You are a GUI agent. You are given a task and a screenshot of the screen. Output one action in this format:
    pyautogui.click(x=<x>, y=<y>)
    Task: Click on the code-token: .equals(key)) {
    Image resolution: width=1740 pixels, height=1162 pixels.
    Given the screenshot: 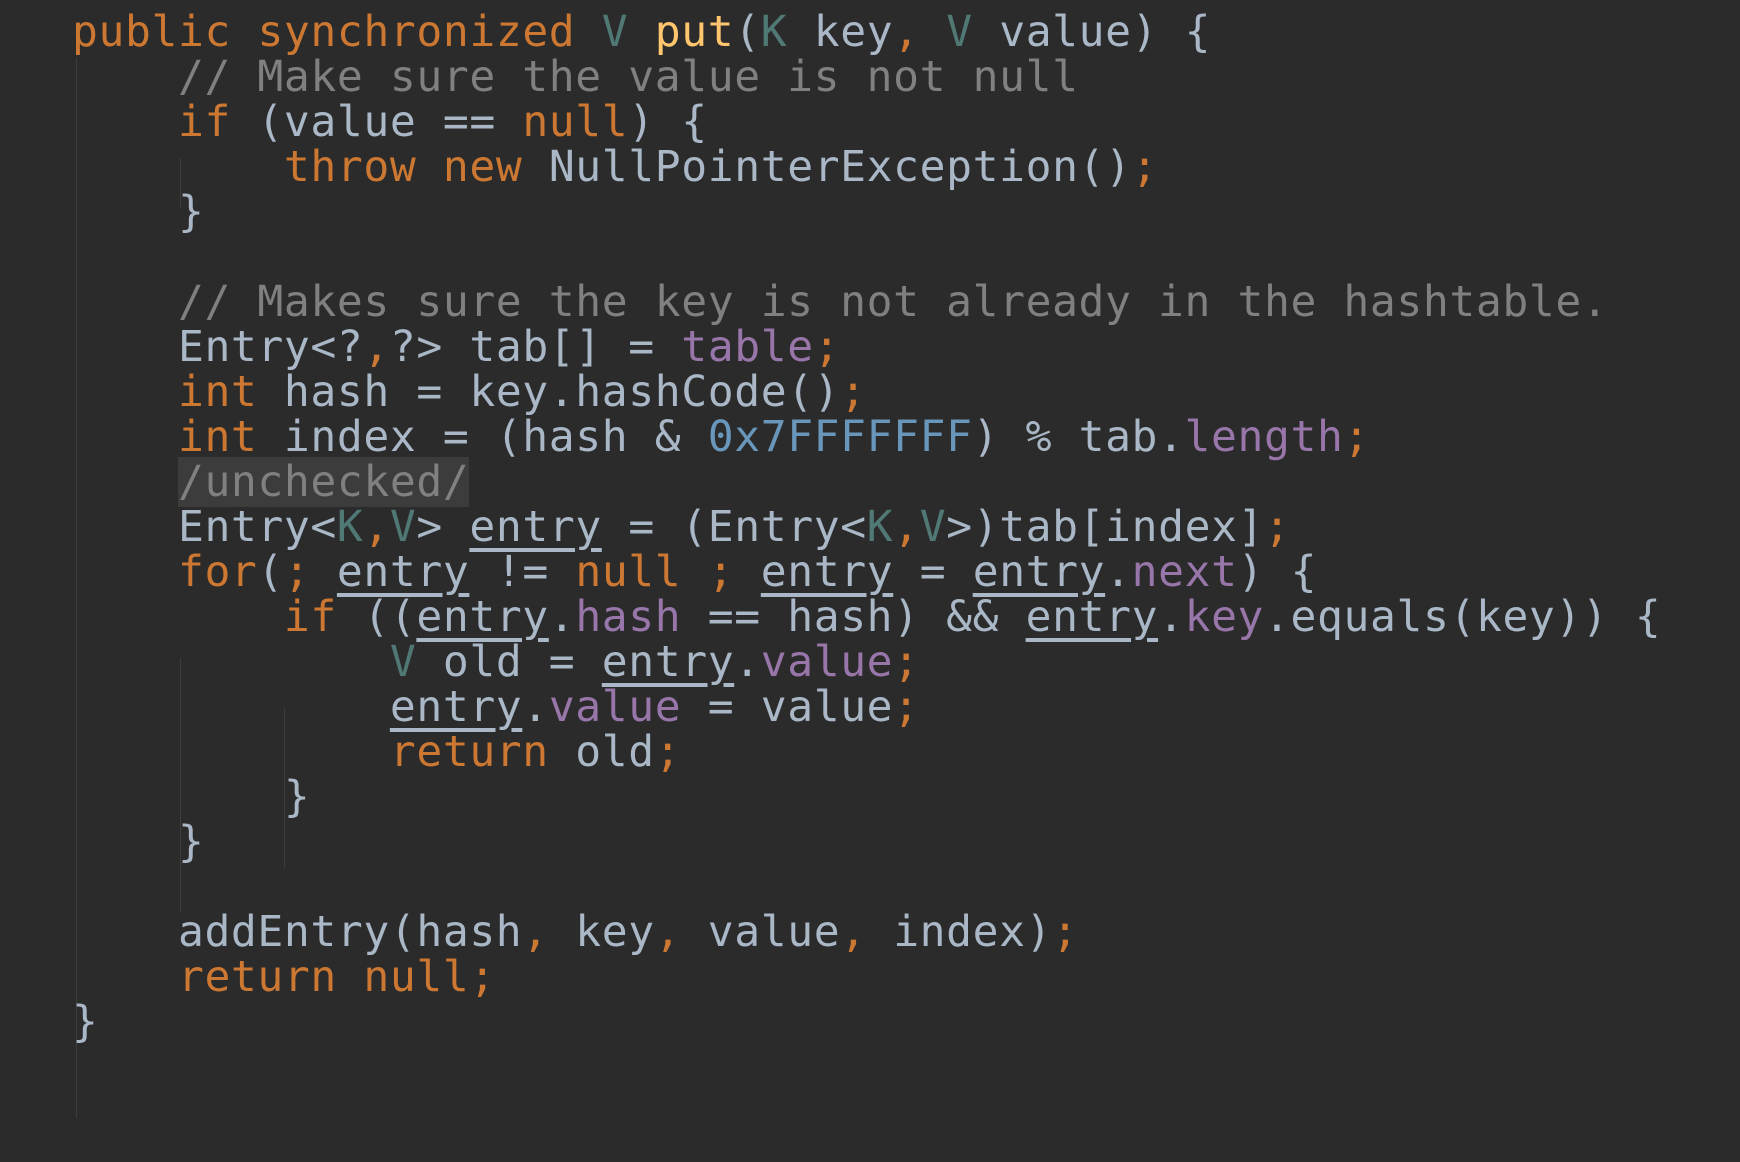 What is the action you would take?
    pyautogui.click(x=1463, y=617)
    